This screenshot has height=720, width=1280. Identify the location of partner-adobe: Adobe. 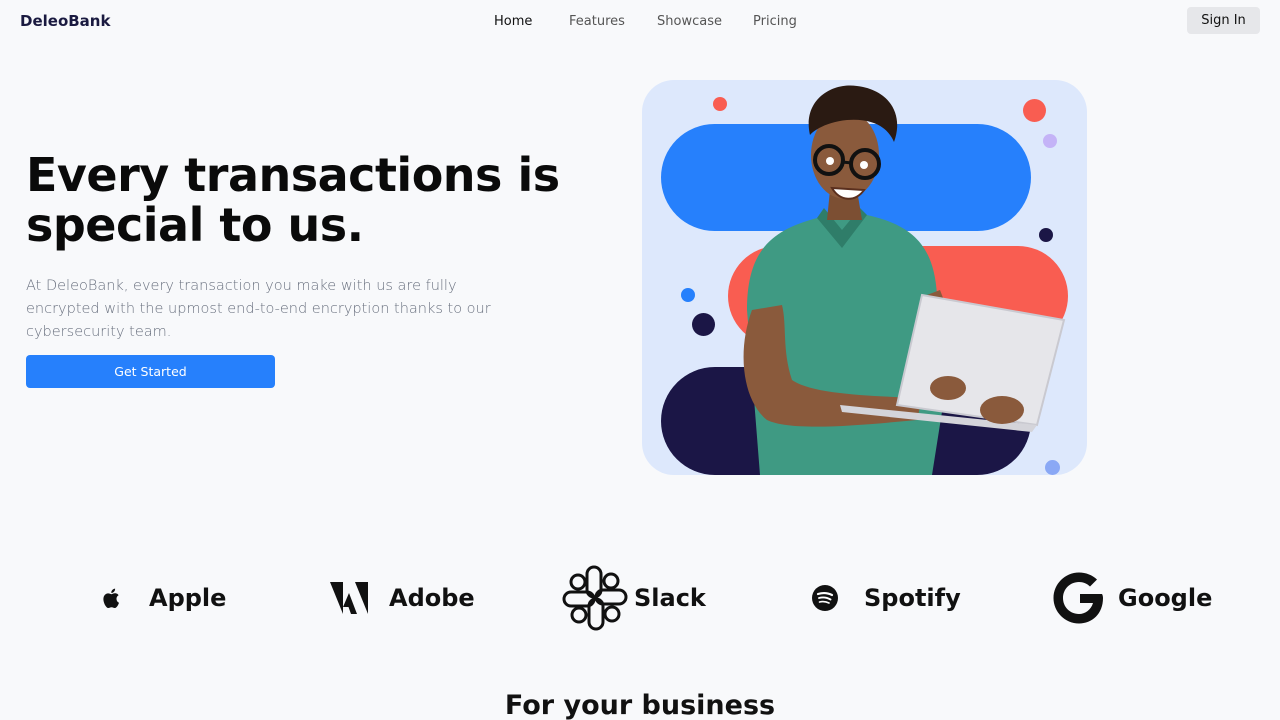
(402, 597).